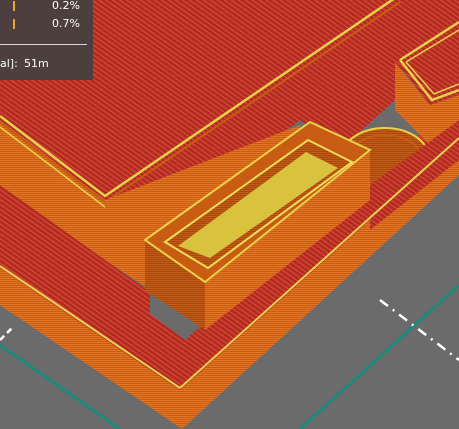 The height and width of the screenshot is (429, 459). Describe the element at coordinates (9, 63) in the screenshot. I see `print-time-label: al]:` at that location.